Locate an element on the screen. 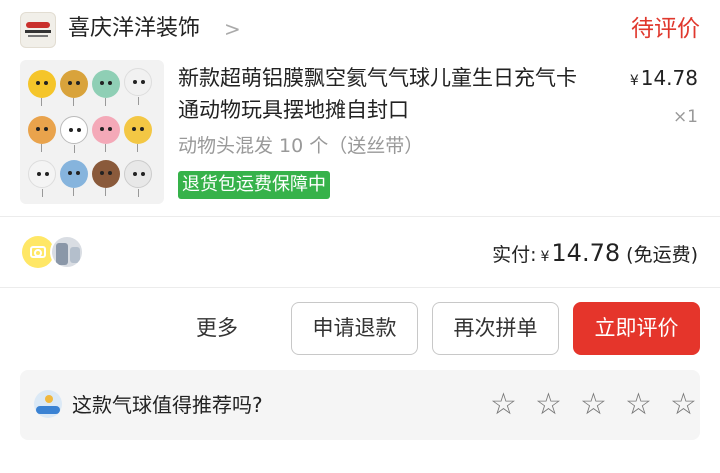 The width and height of the screenshot is (720, 473). balloon-cat is located at coordinates (138, 178).